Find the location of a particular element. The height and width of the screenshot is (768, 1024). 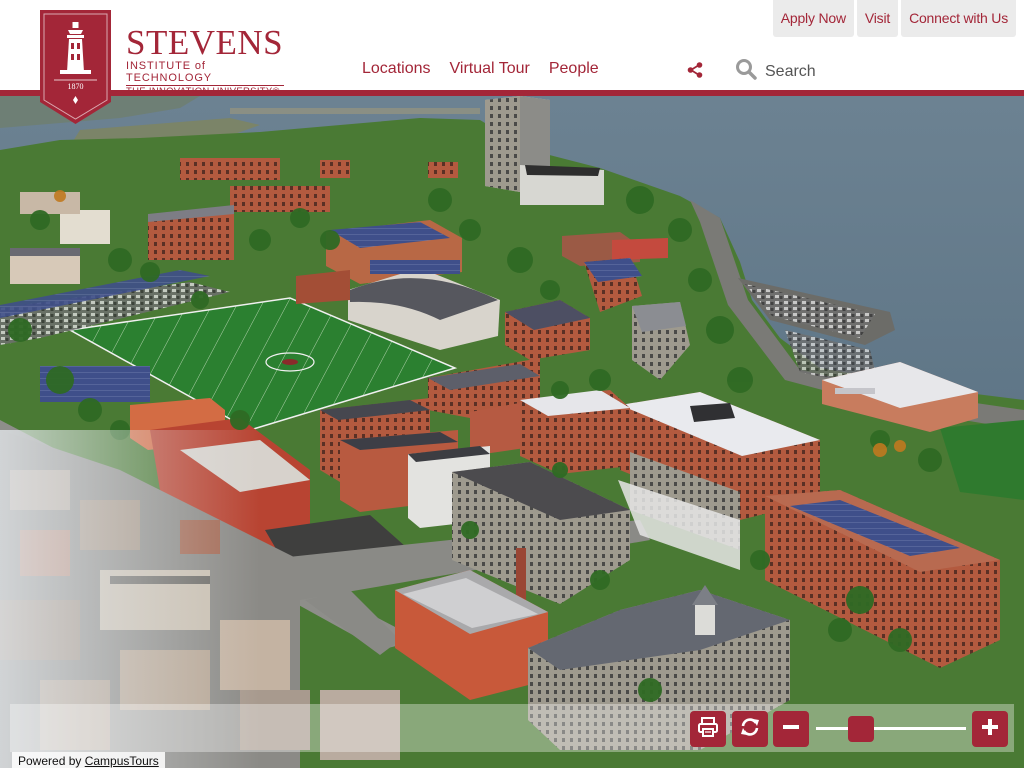

wordmark-tagline: INSTITUTE of TECHNOLOGY is located at coordinates (205, 73).